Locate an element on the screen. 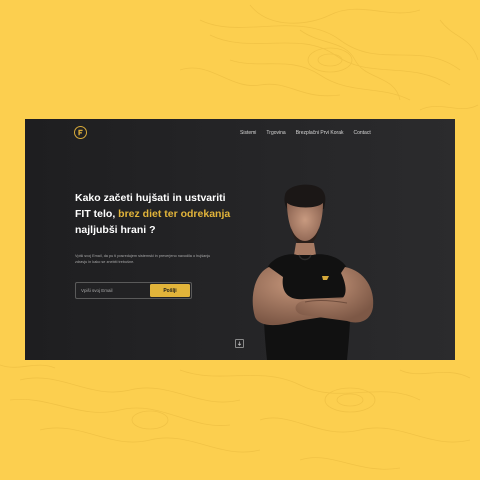  nav-item-trgovina: Trgovina is located at coordinates (275, 133).